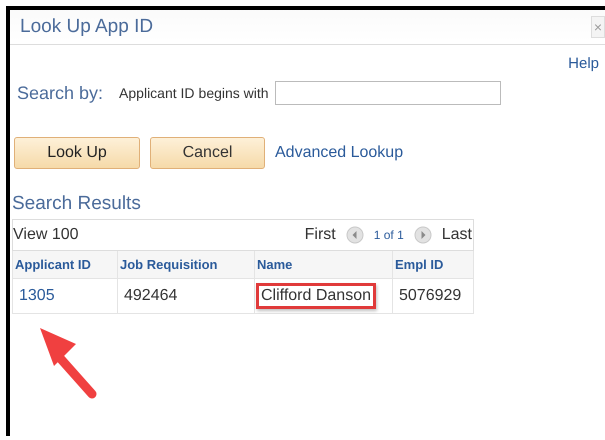  I want to click on table-cell-text: 492464, so click(150, 296).